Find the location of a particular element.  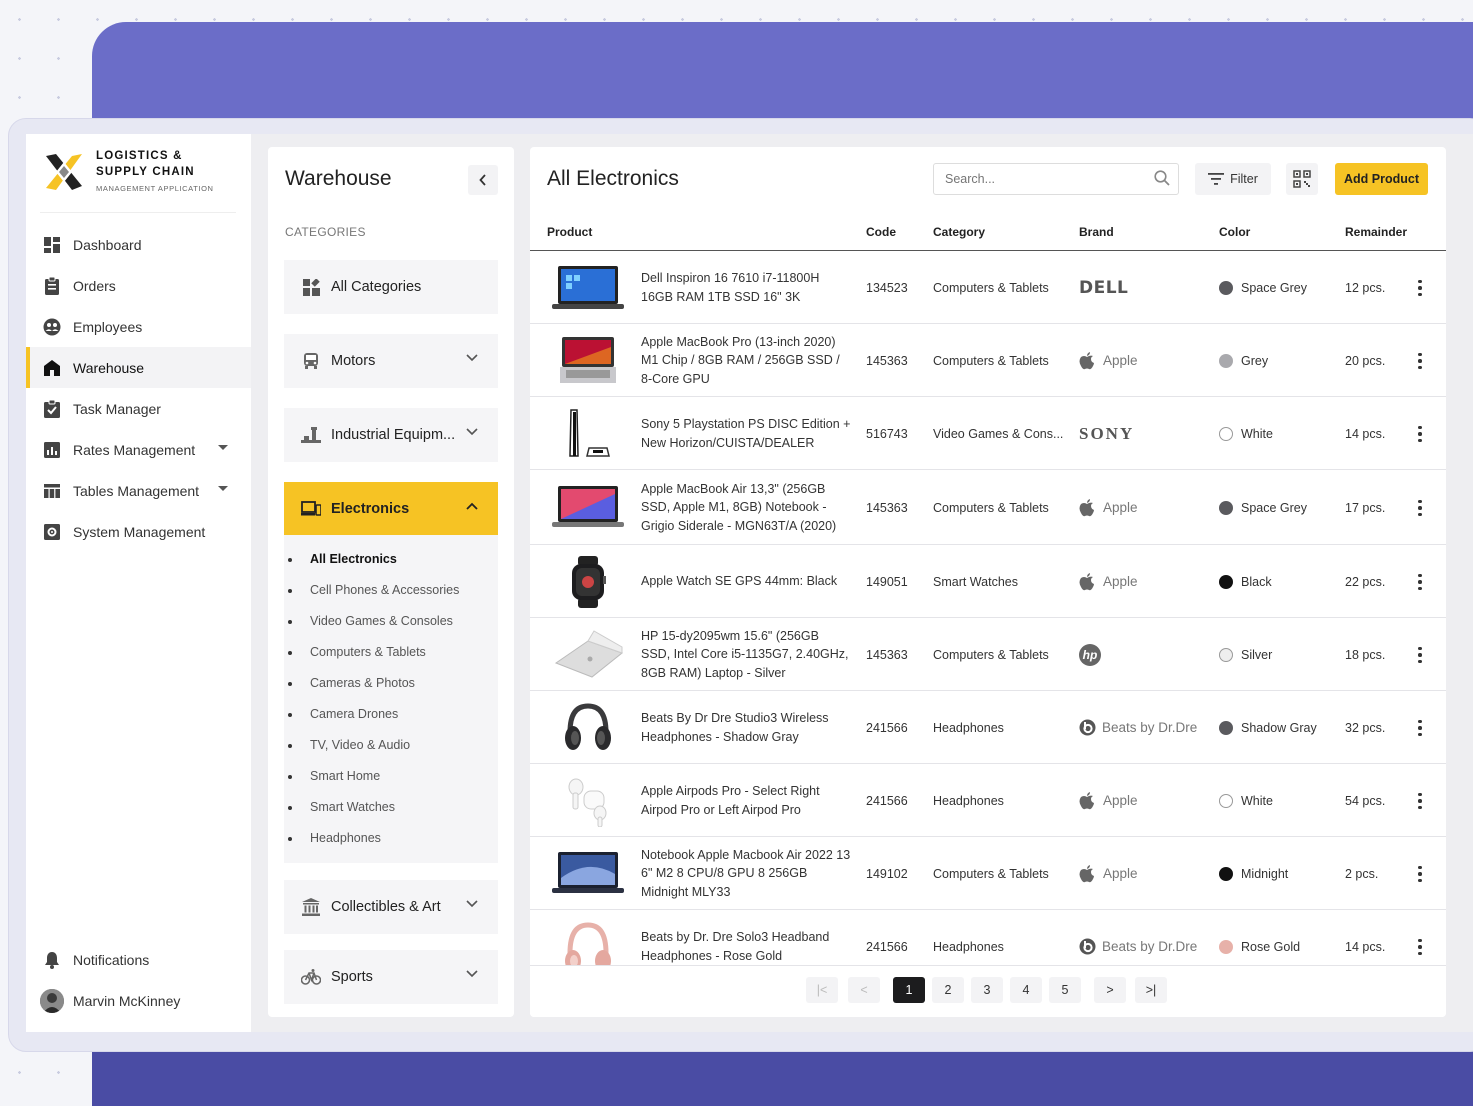

subcategory-item: All Electronics is located at coordinates (342, 559).